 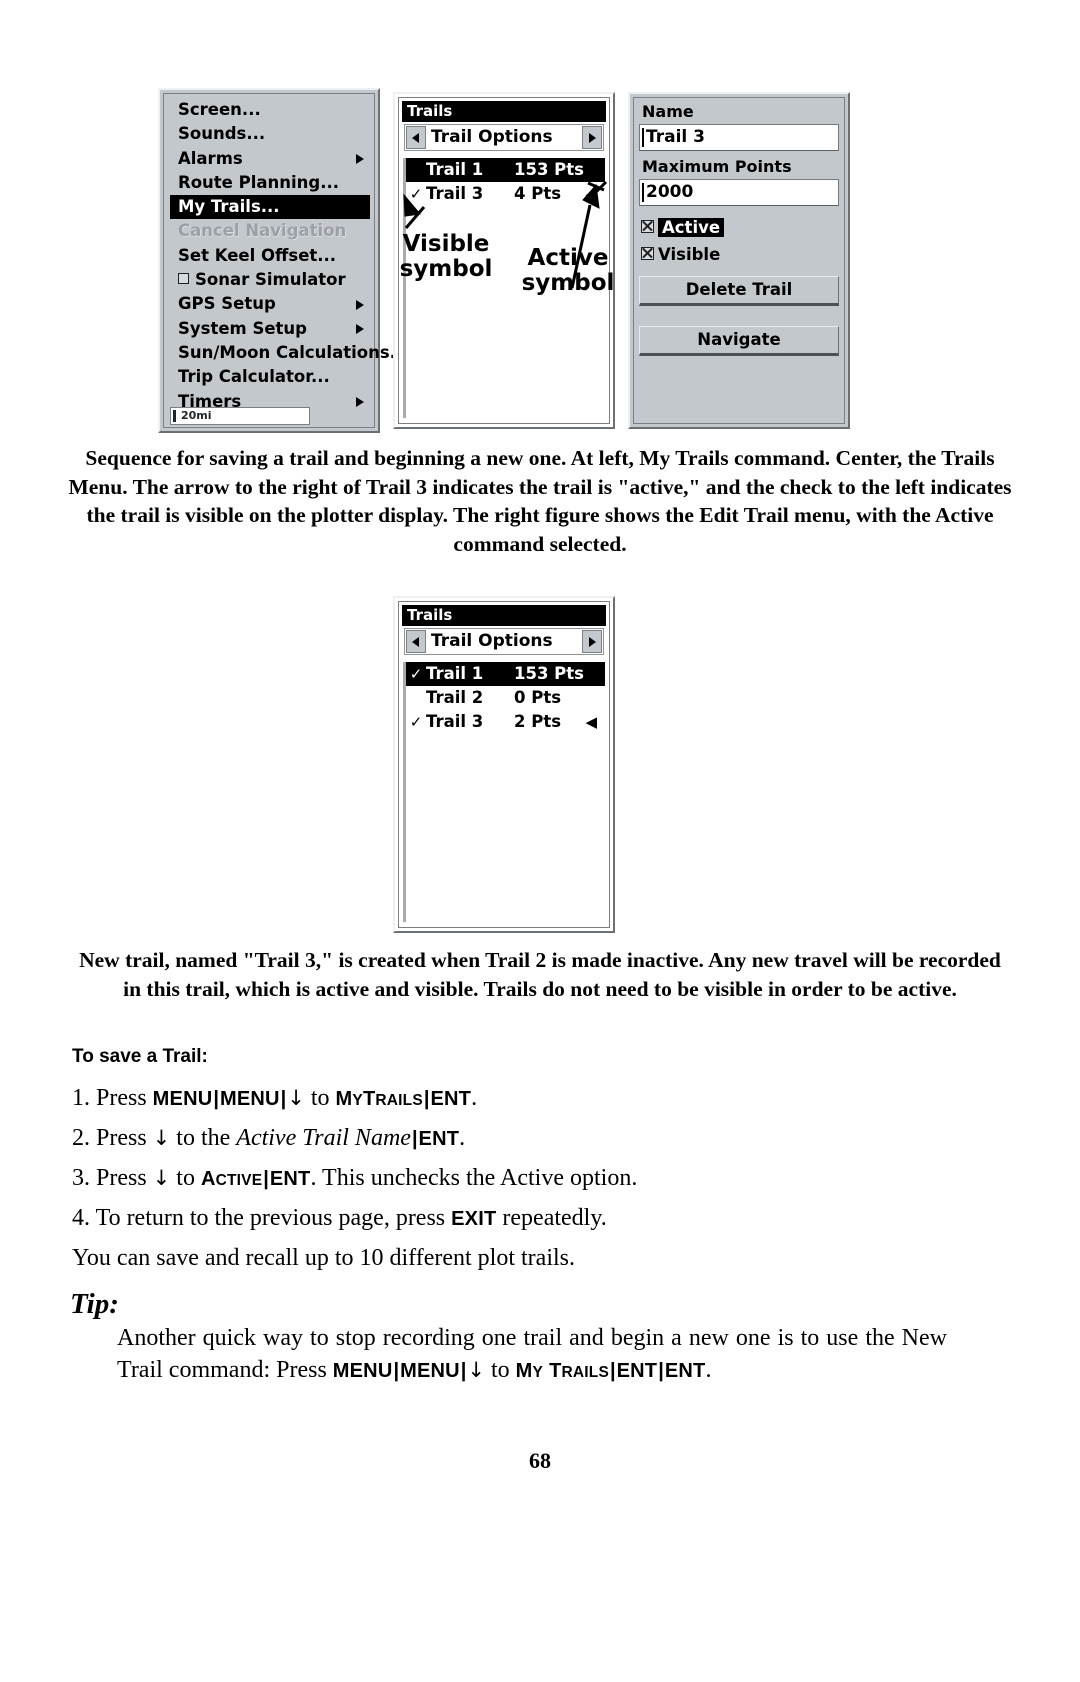 I want to click on delete-trail-button: Delete Trail, so click(x=739, y=291).